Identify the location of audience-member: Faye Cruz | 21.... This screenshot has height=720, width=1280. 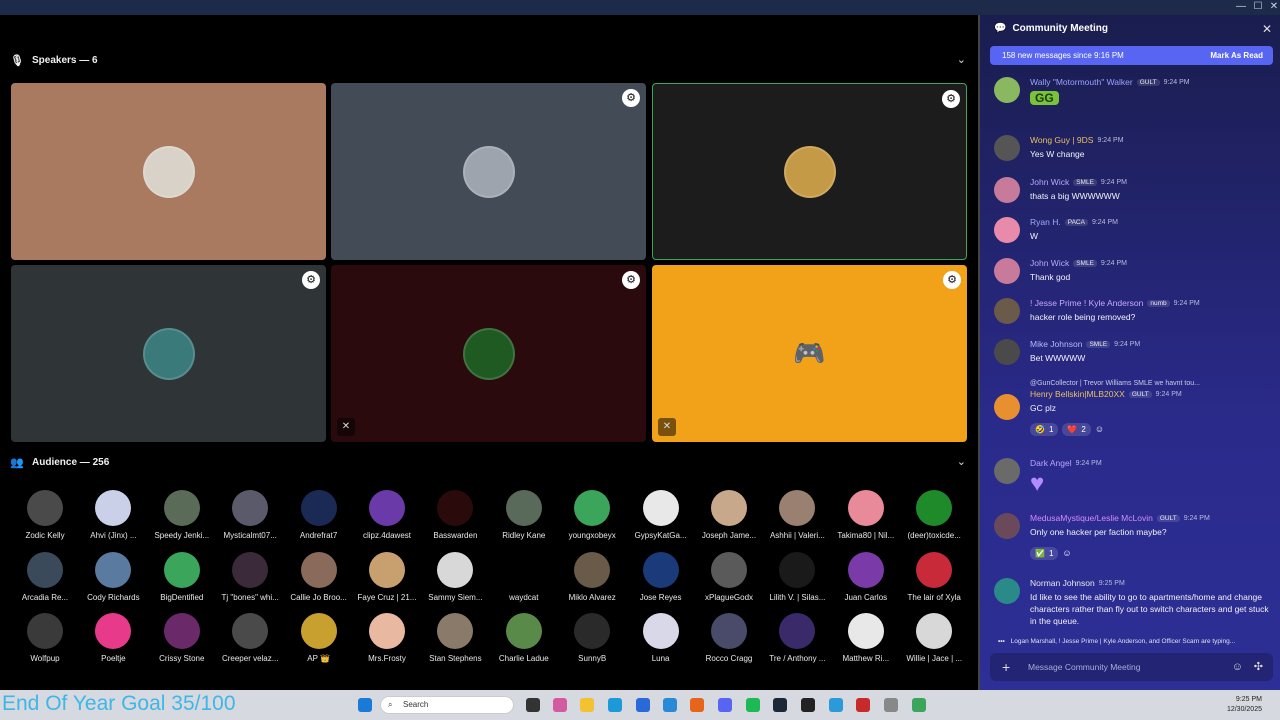
(387, 576).